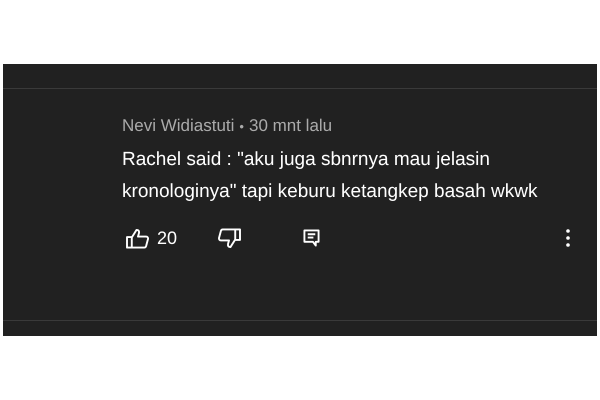 This screenshot has width=600, height=400. Describe the element at coordinates (330, 176) in the screenshot. I see `comment-text: Rachel said : "aku juga sbnrnya mau jelasin kronologinya" tapi keburu ketangkep basah wkwk` at that location.